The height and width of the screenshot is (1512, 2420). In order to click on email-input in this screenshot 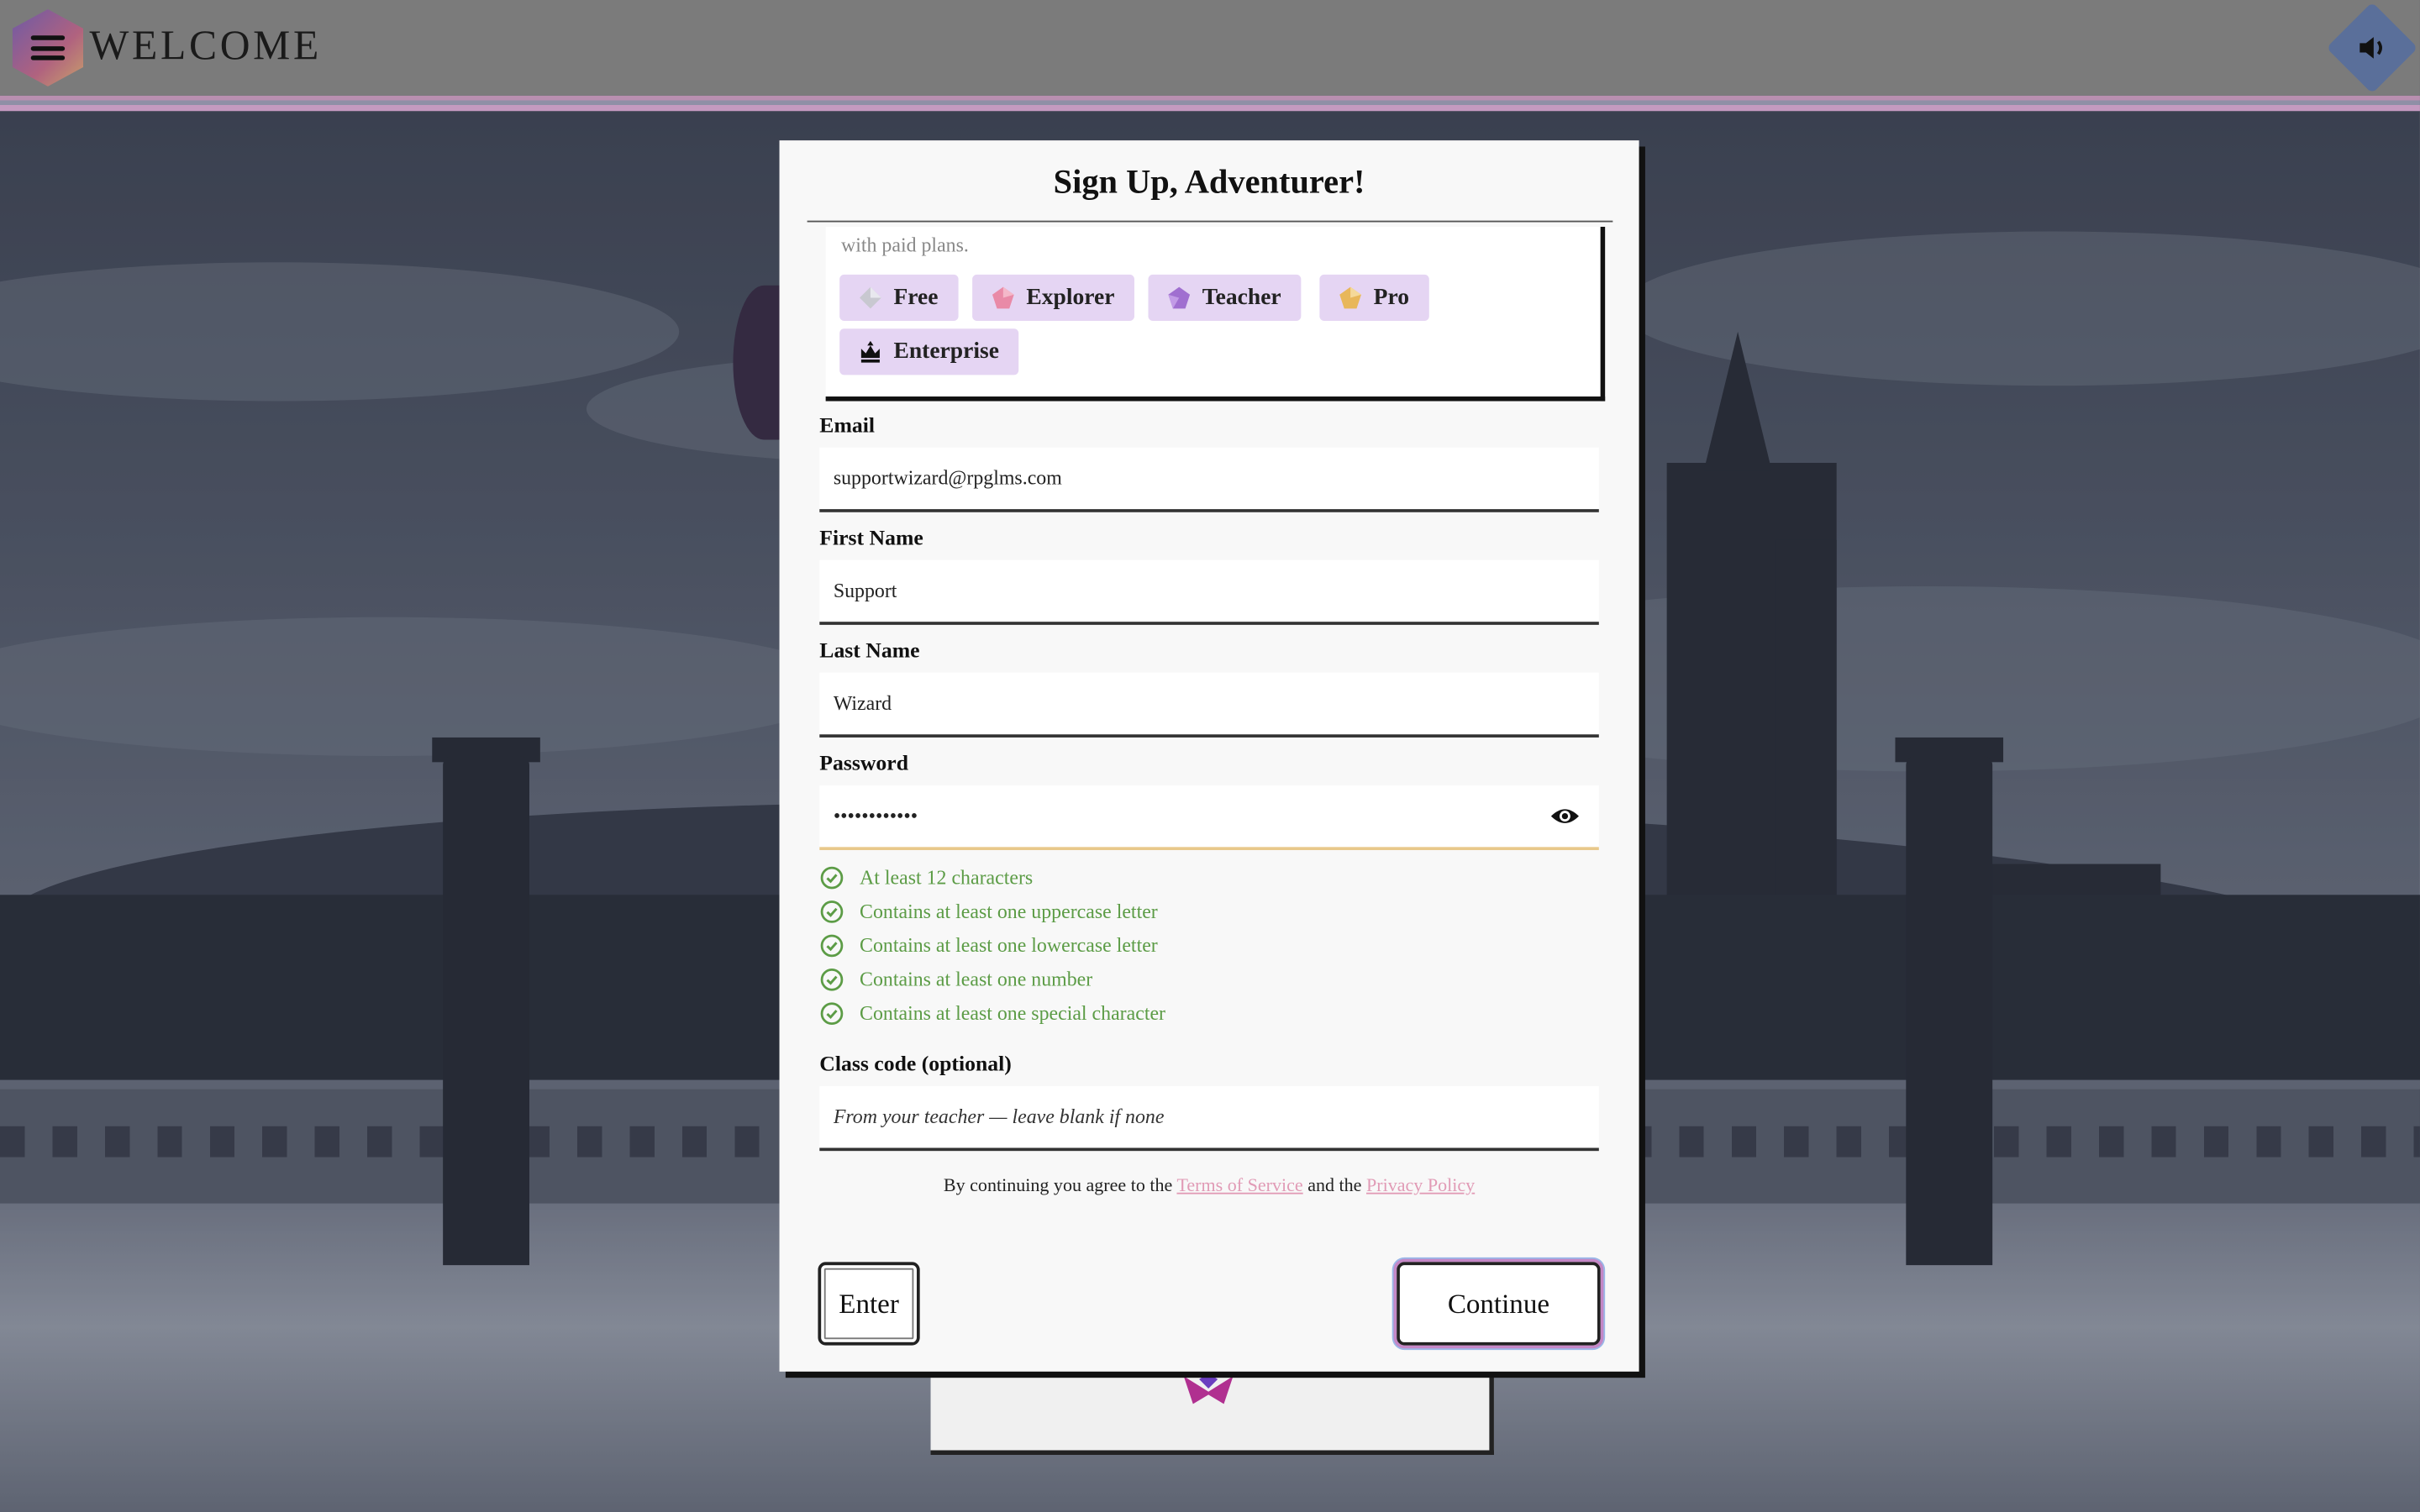, I will do `click(1209, 478)`.